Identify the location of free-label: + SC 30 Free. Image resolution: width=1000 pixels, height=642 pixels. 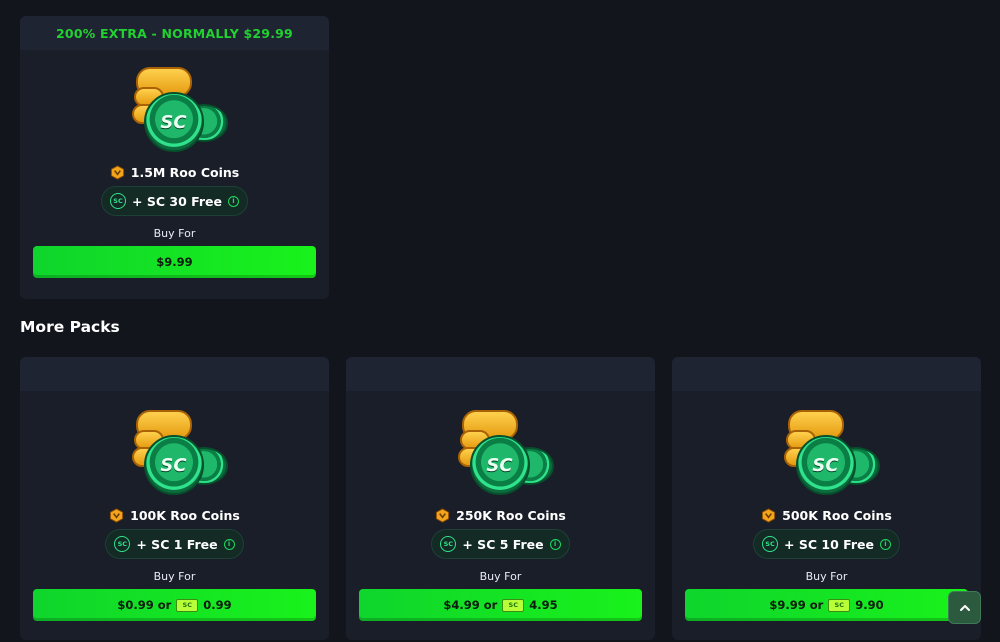
(177, 201).